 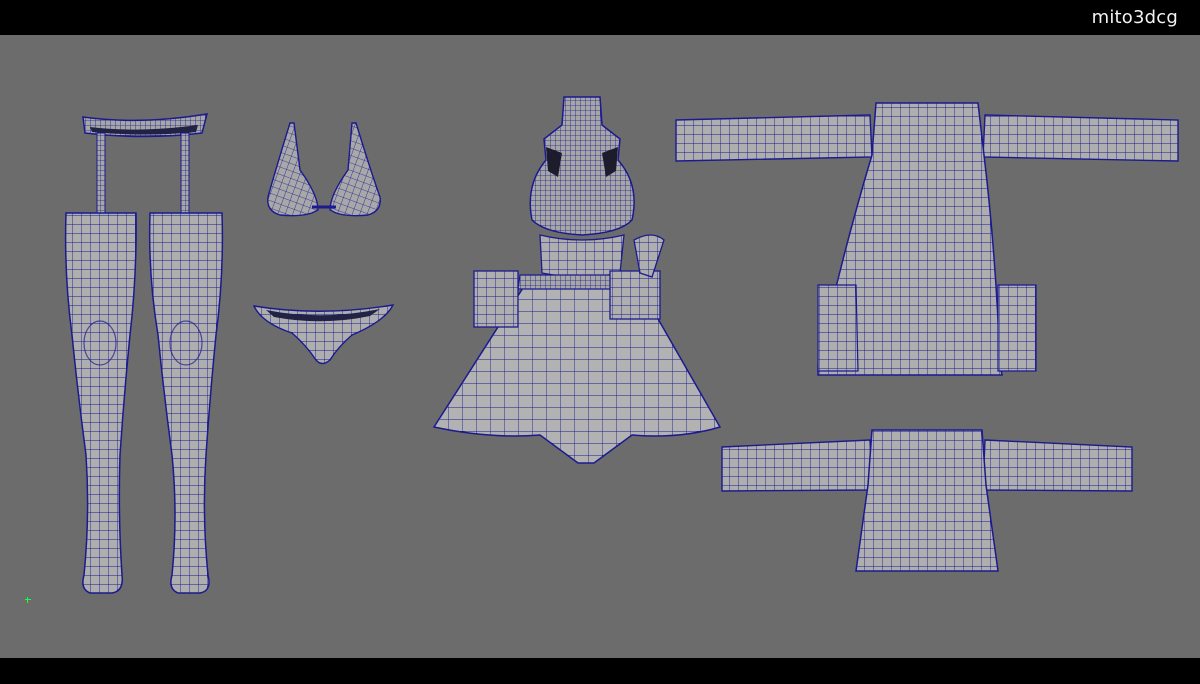 I want to click on watermark-text: mito3dcg, so click(x=1134, y=17).